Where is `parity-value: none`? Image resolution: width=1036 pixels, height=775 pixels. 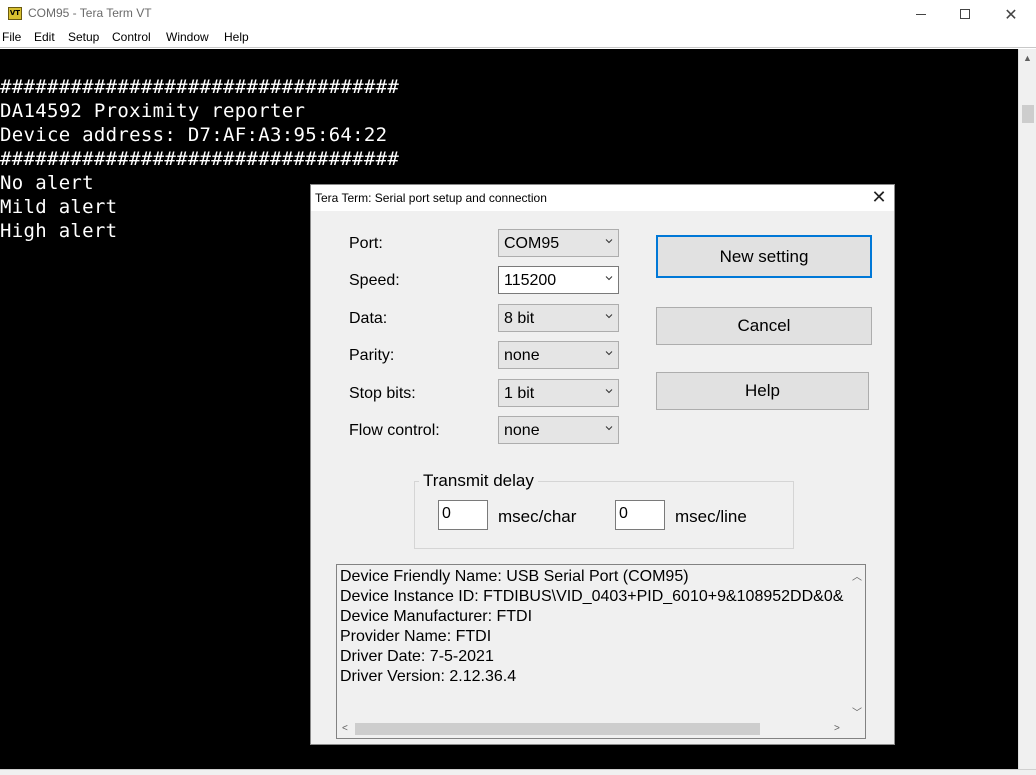
parity-value: none is located at coordinates (522, 355).